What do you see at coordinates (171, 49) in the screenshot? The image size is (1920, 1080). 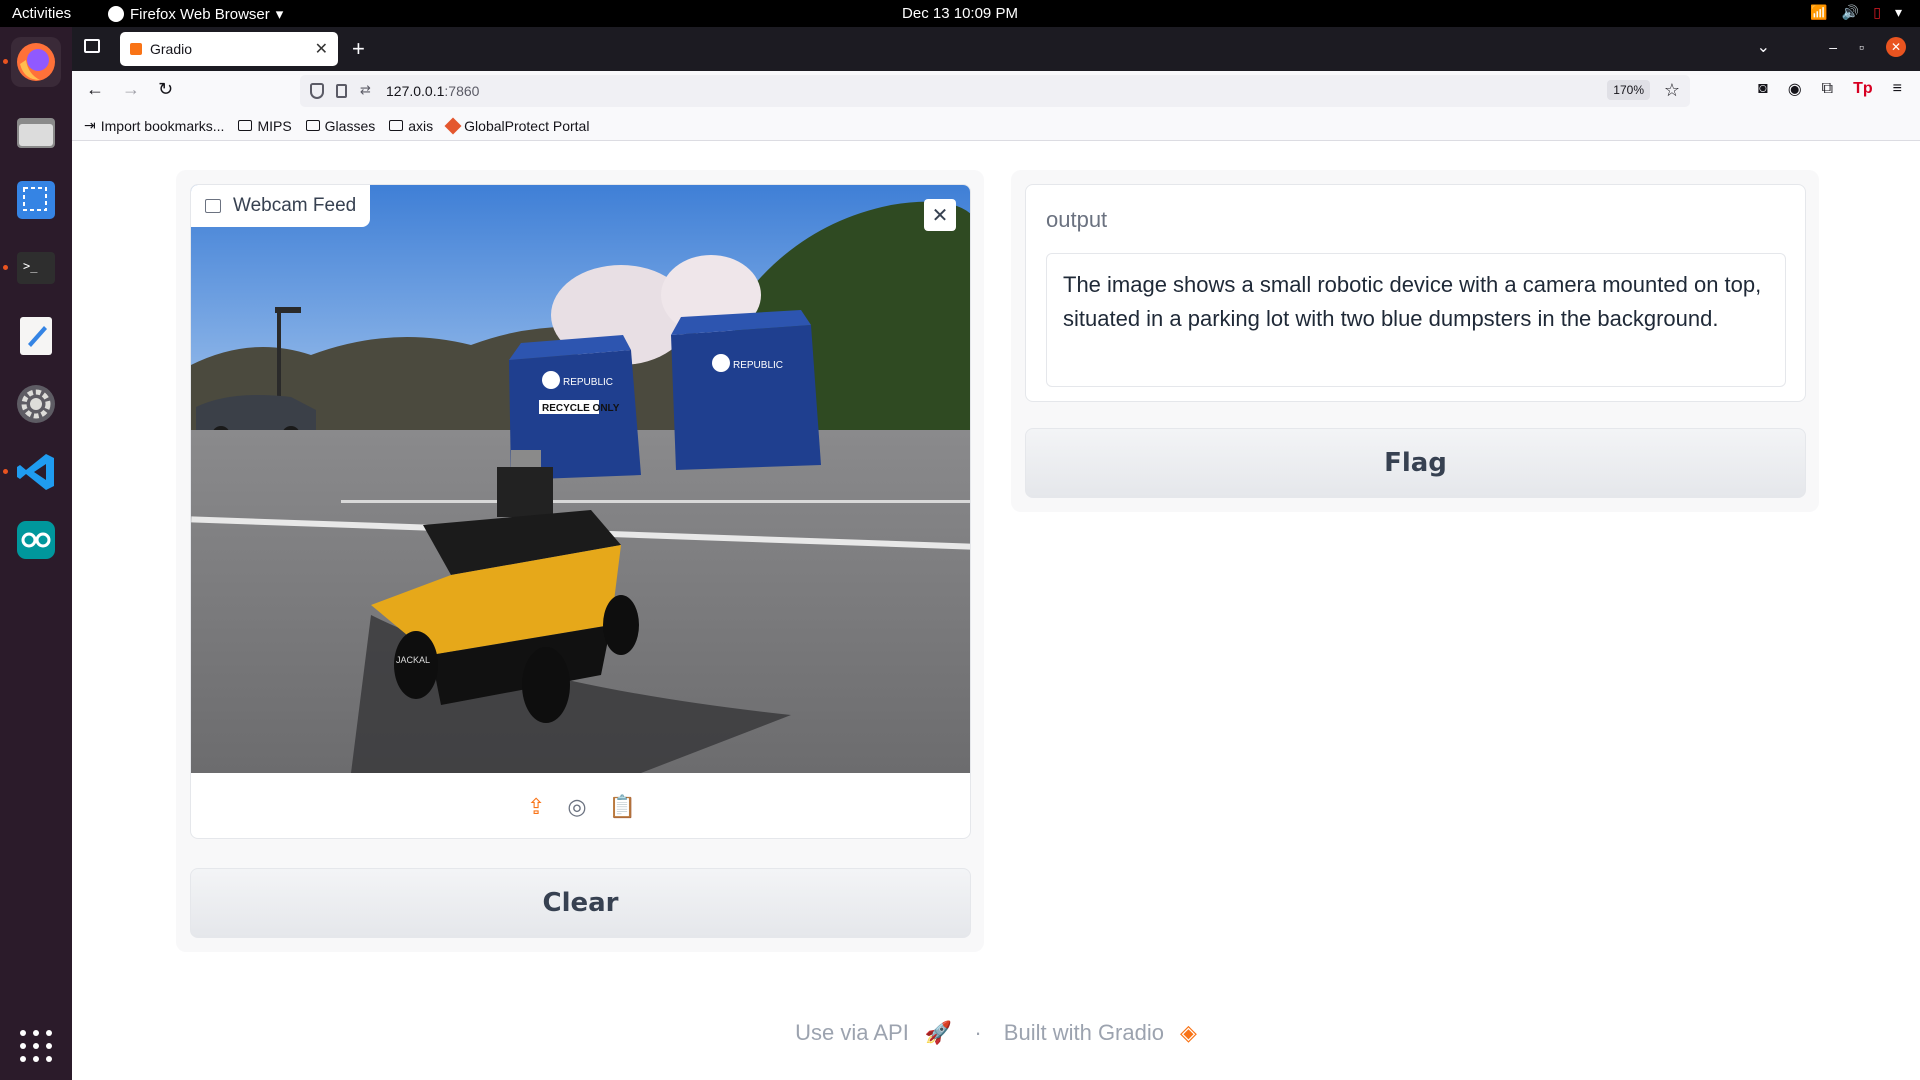 I see `tab-title: Gradio` at bounding box center [171, 49].